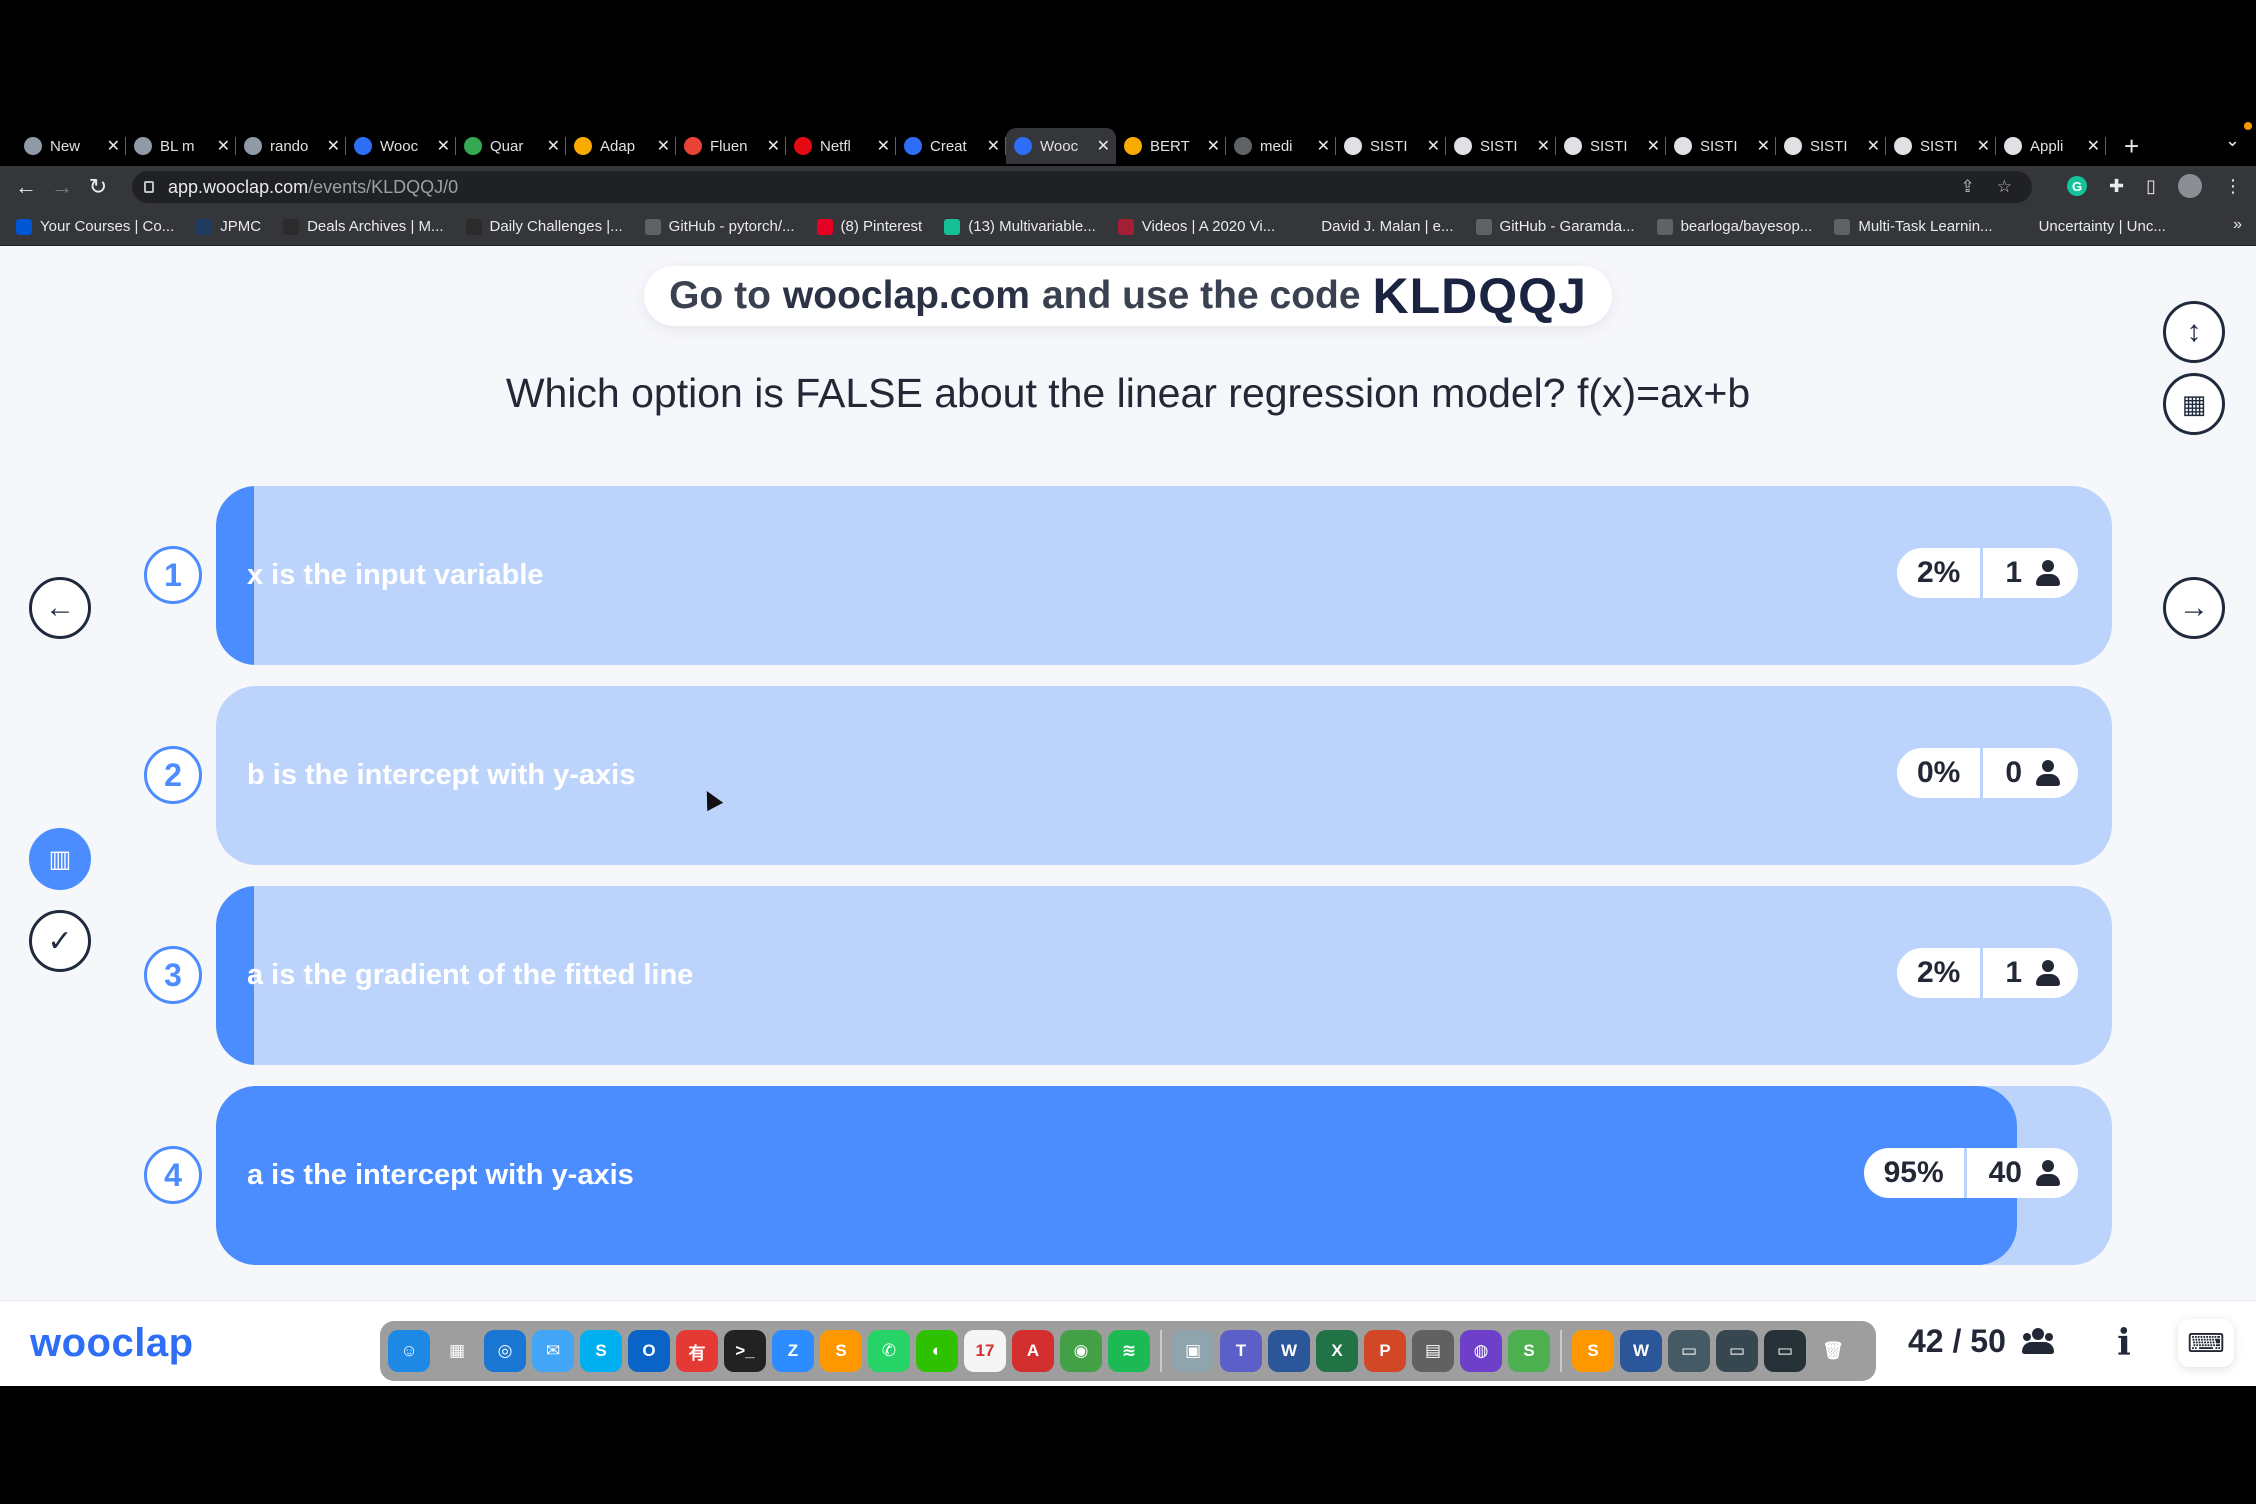  What do you see at coordinates (731, 146) in the screenshot?
I see `browser-tab: Fluen ✕` at bounding box center [731, 146].